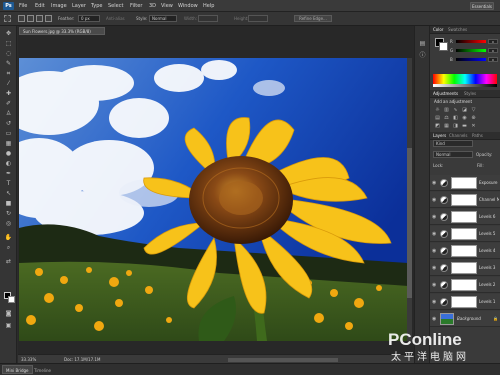 The width and height of the screenshot is (500, 375). Describe the element at coordinates (409, 223) in the screenshot. I see `vertical-scroll-thumb` at that location.